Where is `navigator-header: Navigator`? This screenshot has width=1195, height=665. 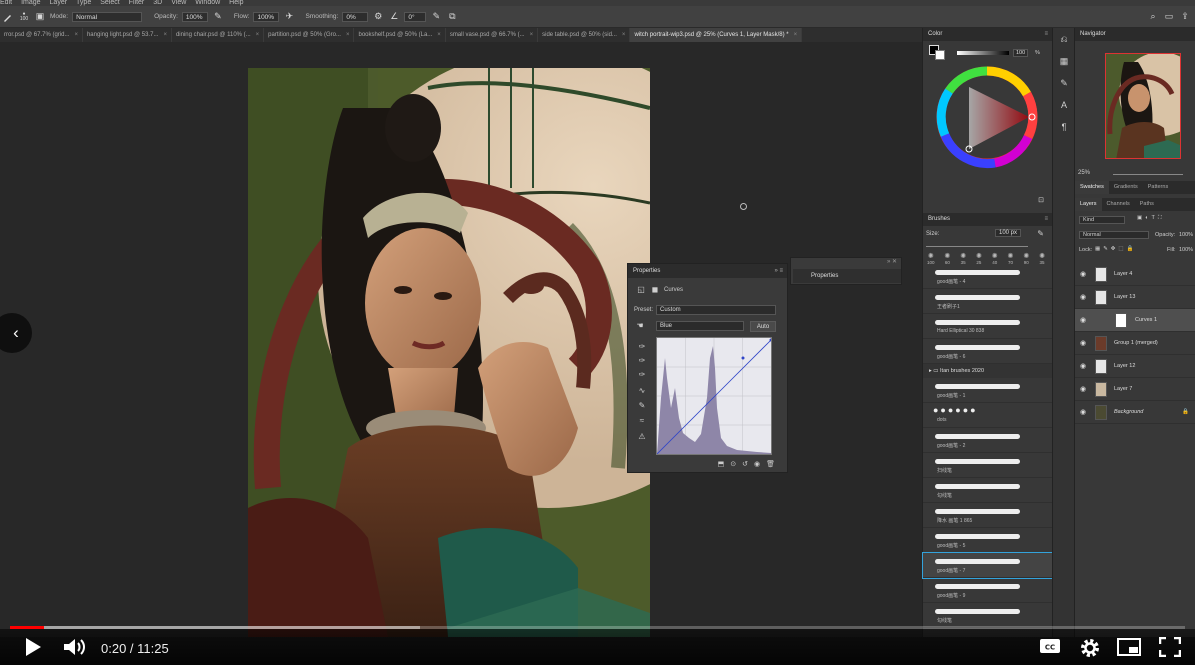 navigator-header: Navigator is located at coordinates (1135, 34).